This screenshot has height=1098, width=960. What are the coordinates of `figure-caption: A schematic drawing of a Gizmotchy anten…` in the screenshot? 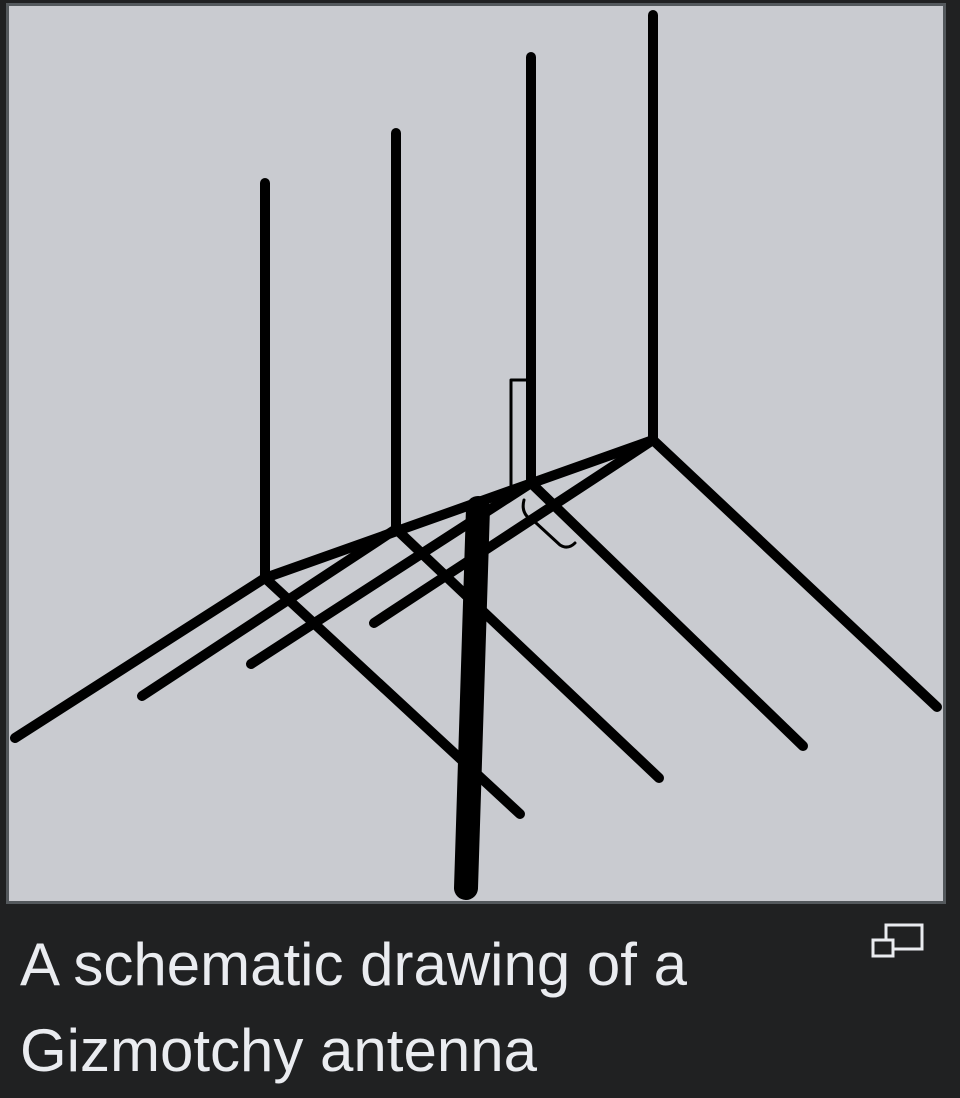 It's located at (354, 1007).